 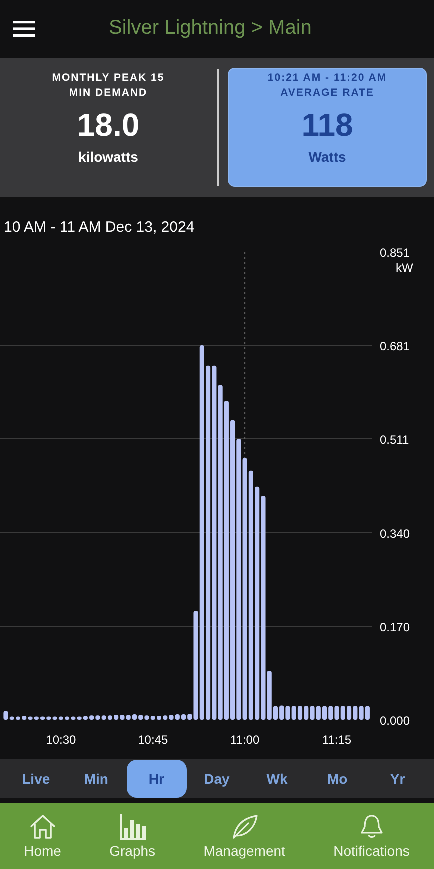 I want to click on x-tick-label: 11:15, so click(x=337, y=739).